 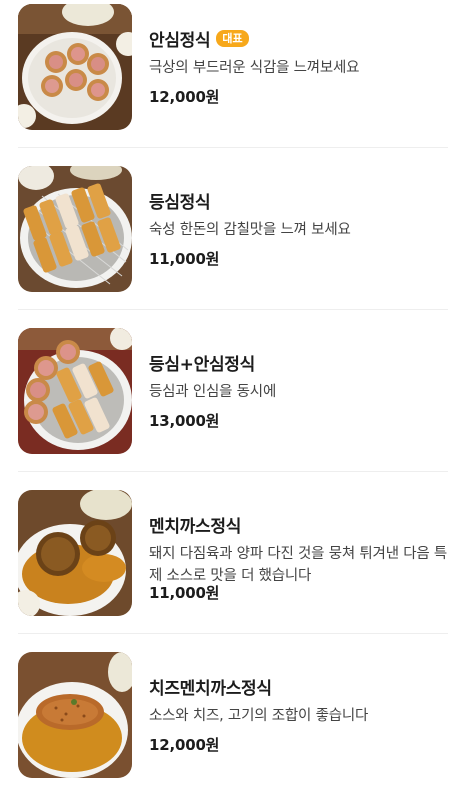 What do you see at coordinates (254, 68) in the screenshot?
I see `menu-item-description: 극상의 부드러운 식감을 느껴보세요` at bounding box center [254, 68].